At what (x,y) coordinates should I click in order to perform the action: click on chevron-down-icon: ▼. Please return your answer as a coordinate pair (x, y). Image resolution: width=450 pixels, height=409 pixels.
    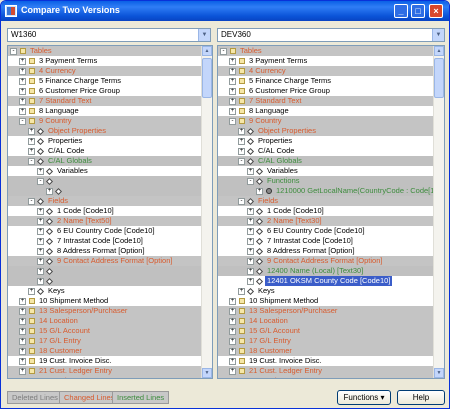
    Looking at the image, I should click on (438, 35).